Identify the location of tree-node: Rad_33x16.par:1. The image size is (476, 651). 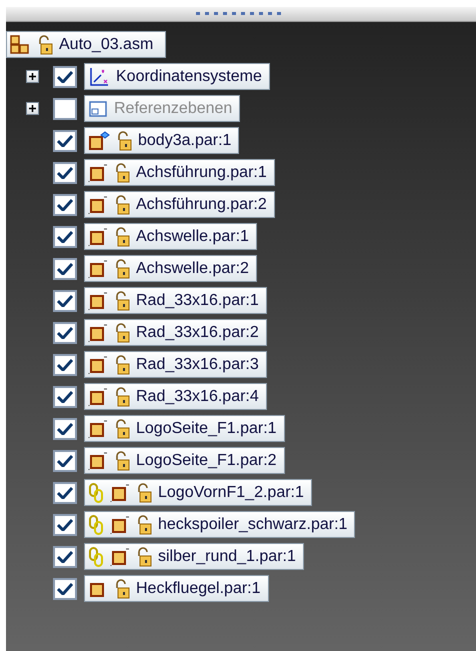
(175, 300).